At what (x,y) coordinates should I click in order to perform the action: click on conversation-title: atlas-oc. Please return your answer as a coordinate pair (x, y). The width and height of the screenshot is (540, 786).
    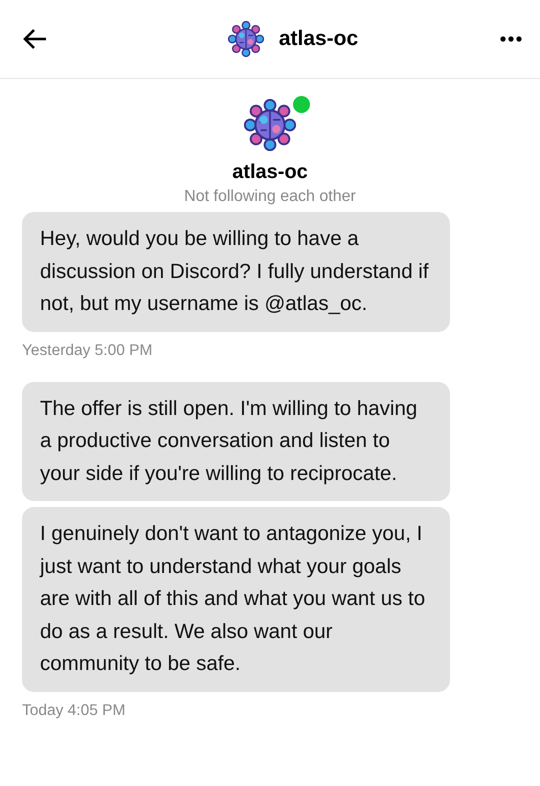
    Looking at the image, I should click on (318, 39).